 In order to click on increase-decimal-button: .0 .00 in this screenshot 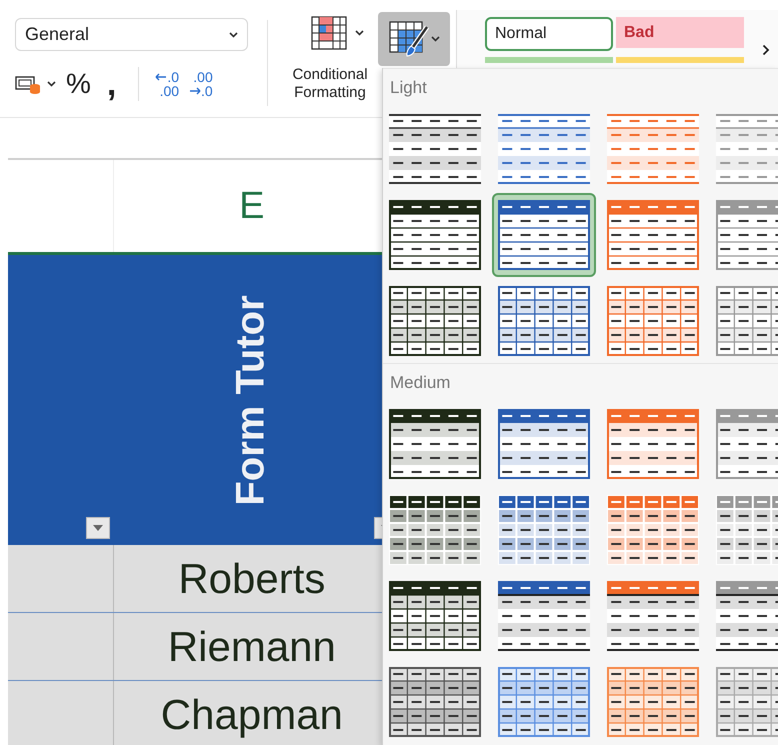, I will do `click(167, 84)`.